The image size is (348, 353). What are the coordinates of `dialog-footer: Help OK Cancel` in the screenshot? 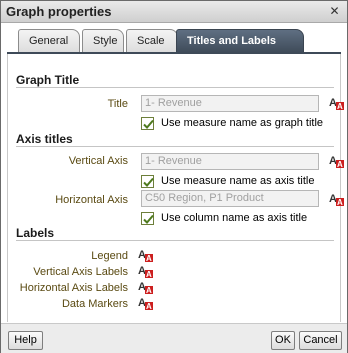 It's located at (174, 338).